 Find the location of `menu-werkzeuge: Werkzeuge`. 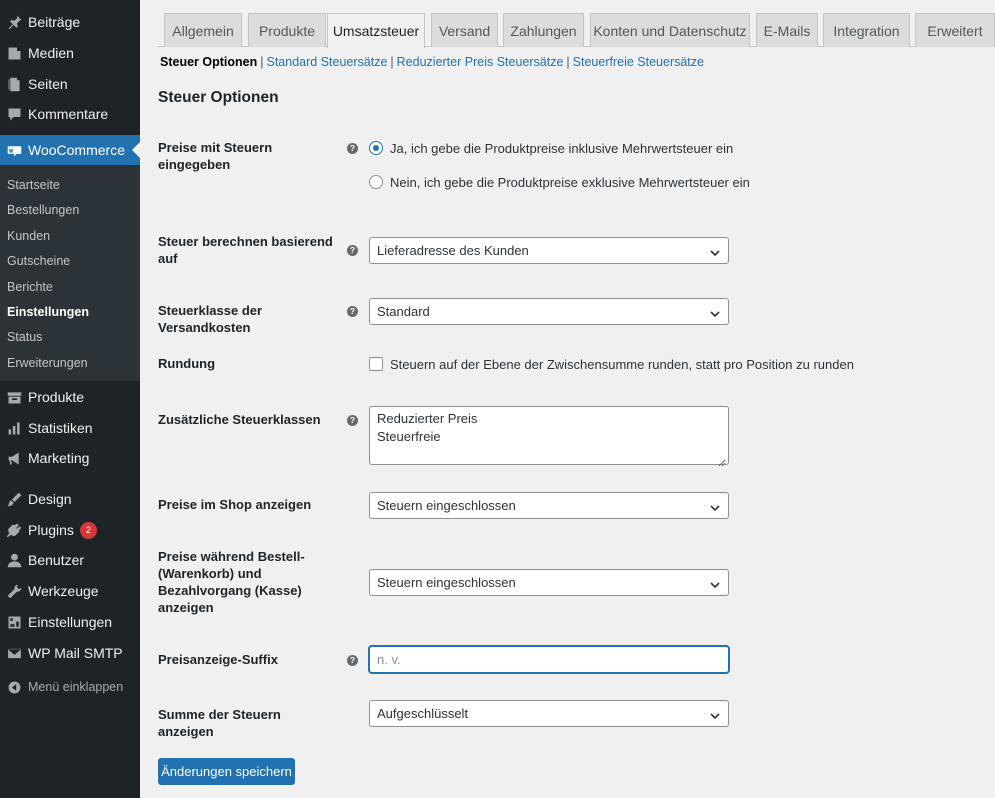

menu-werkzeuge: Werkzeuge is located at coordinates (70, 591).